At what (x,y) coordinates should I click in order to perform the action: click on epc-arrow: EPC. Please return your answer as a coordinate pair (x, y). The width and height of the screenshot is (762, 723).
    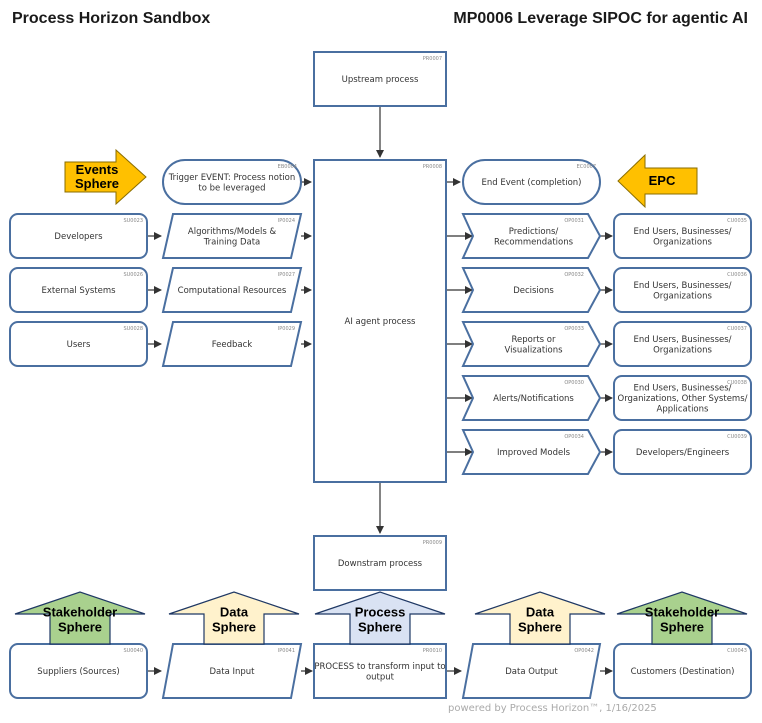
    Looking at the image, I should click on (657, 181).